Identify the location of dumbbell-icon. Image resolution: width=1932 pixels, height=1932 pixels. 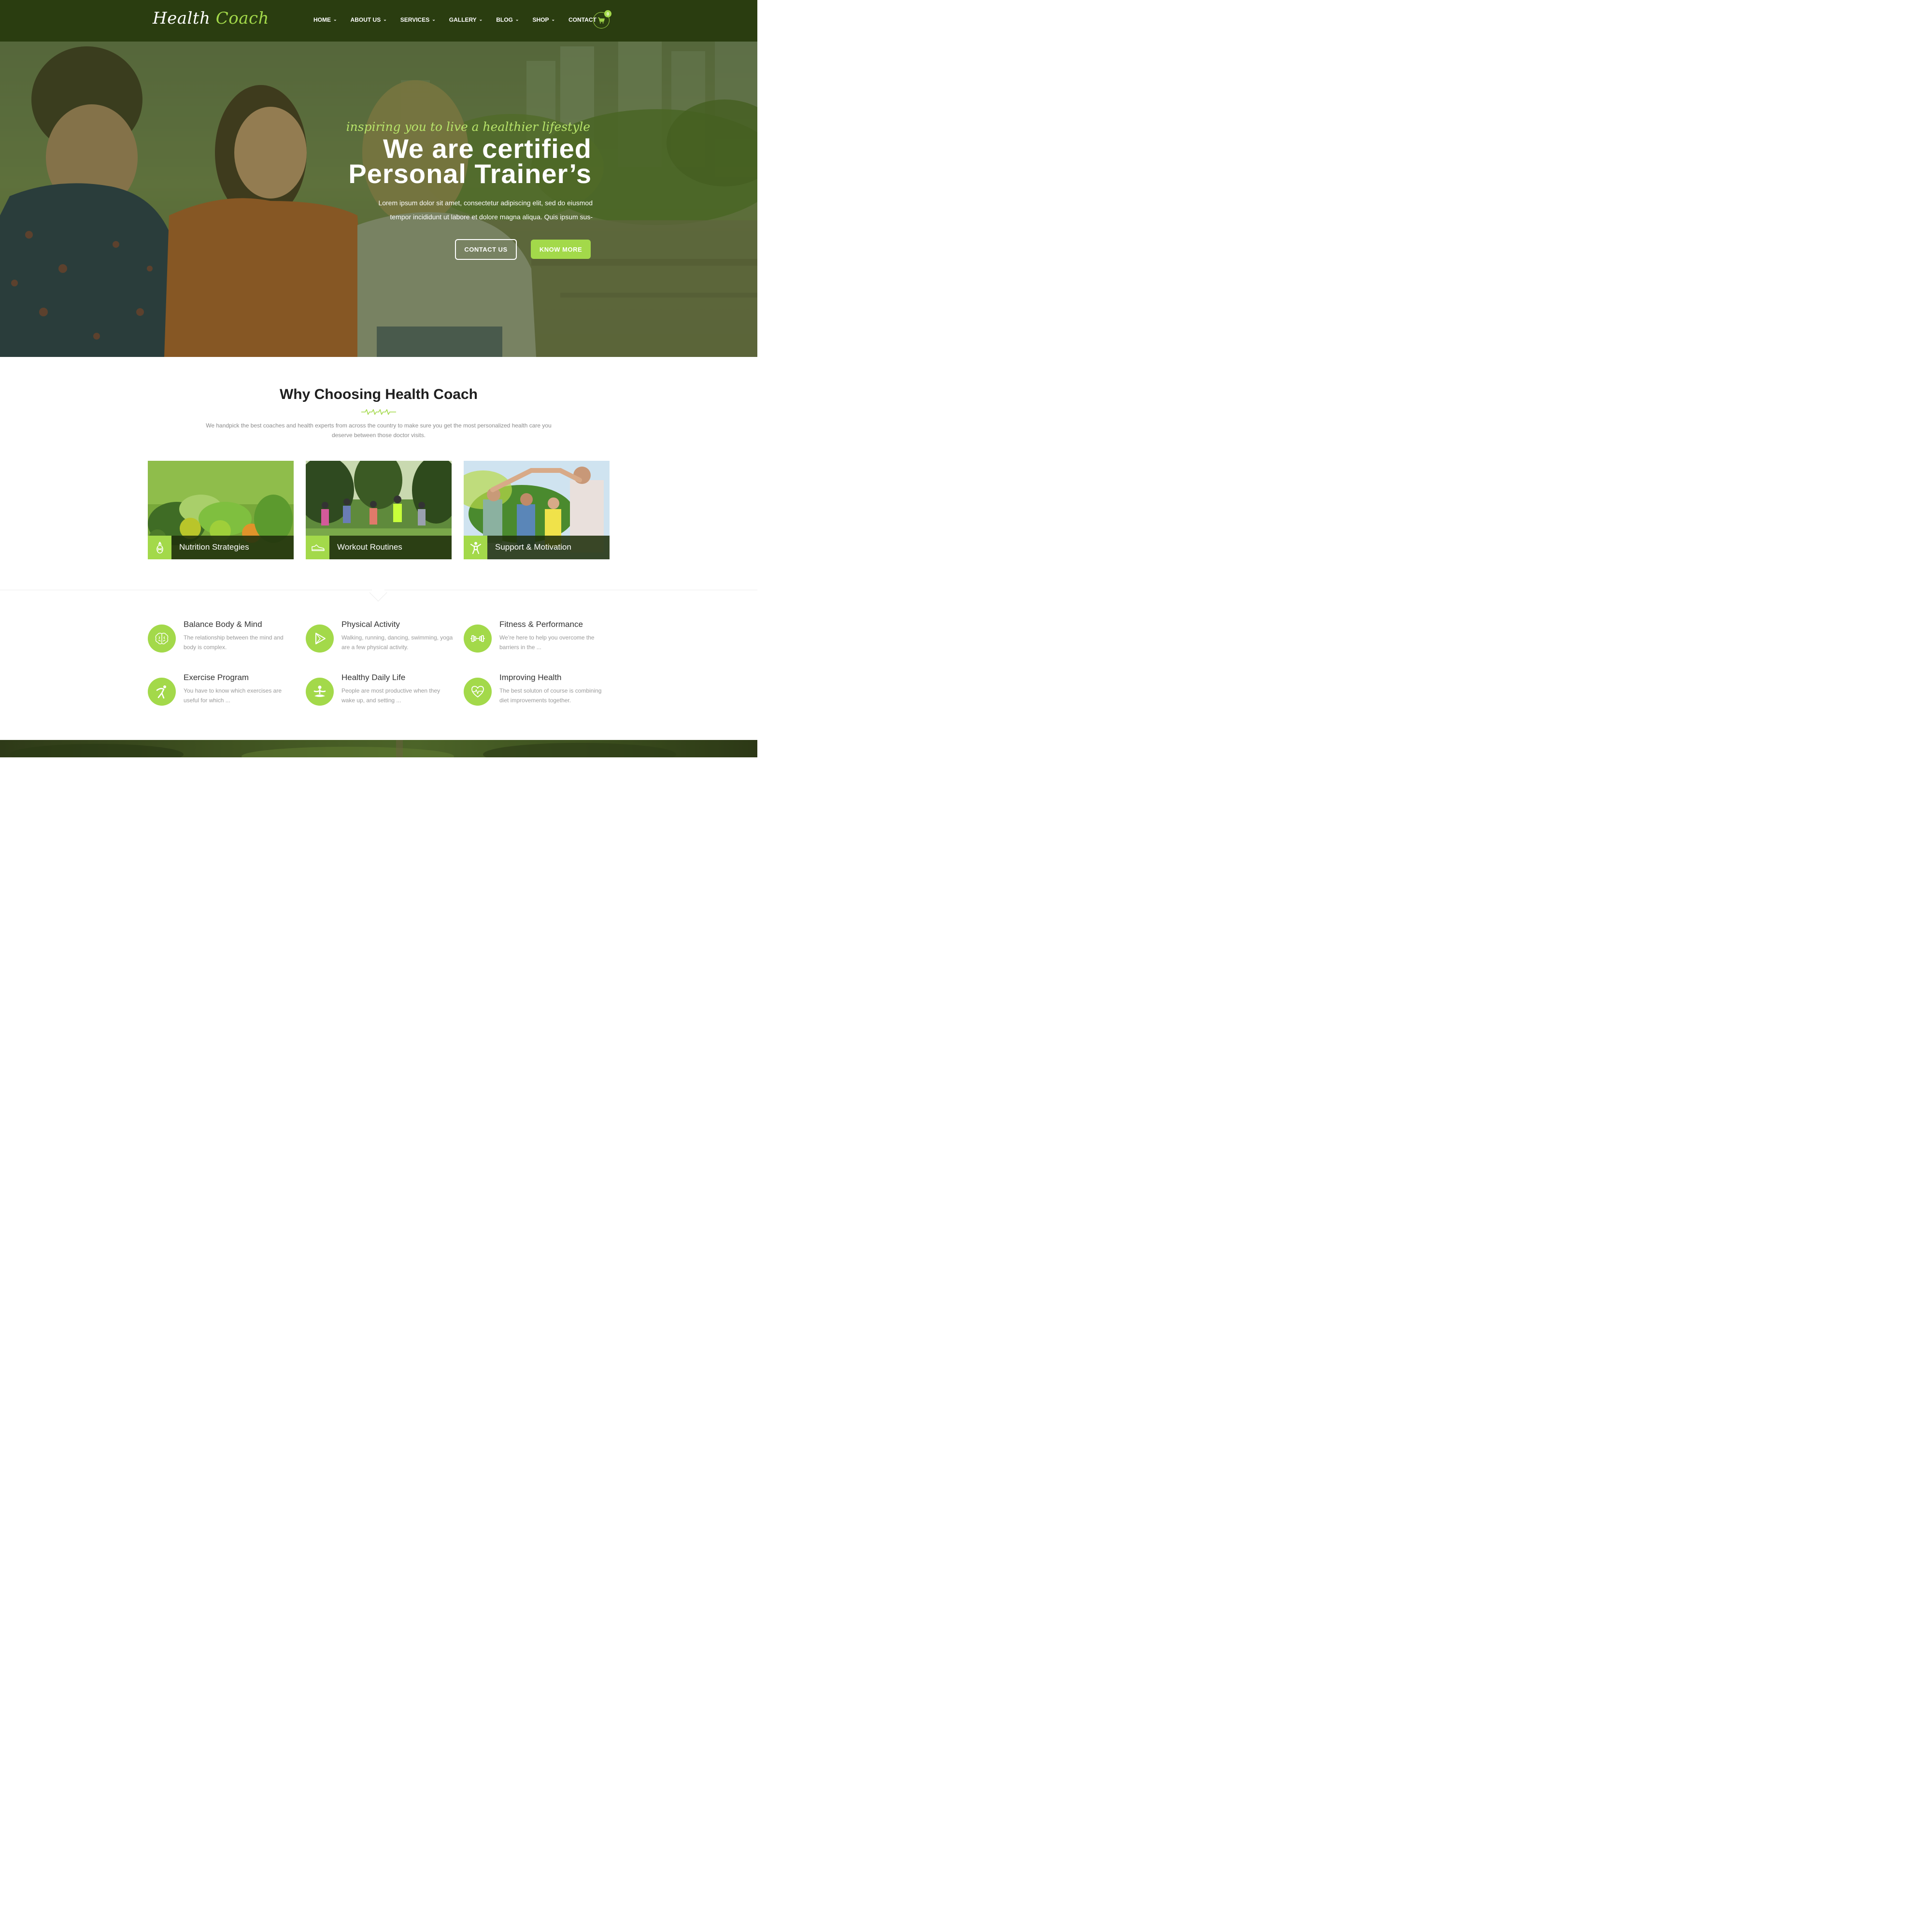
(478, 639).